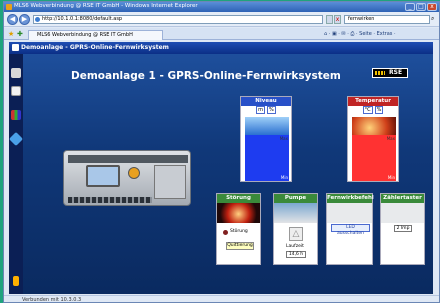 This screenshot has width=440, height=303. I want to click on battery-icon, so click(16, 281).